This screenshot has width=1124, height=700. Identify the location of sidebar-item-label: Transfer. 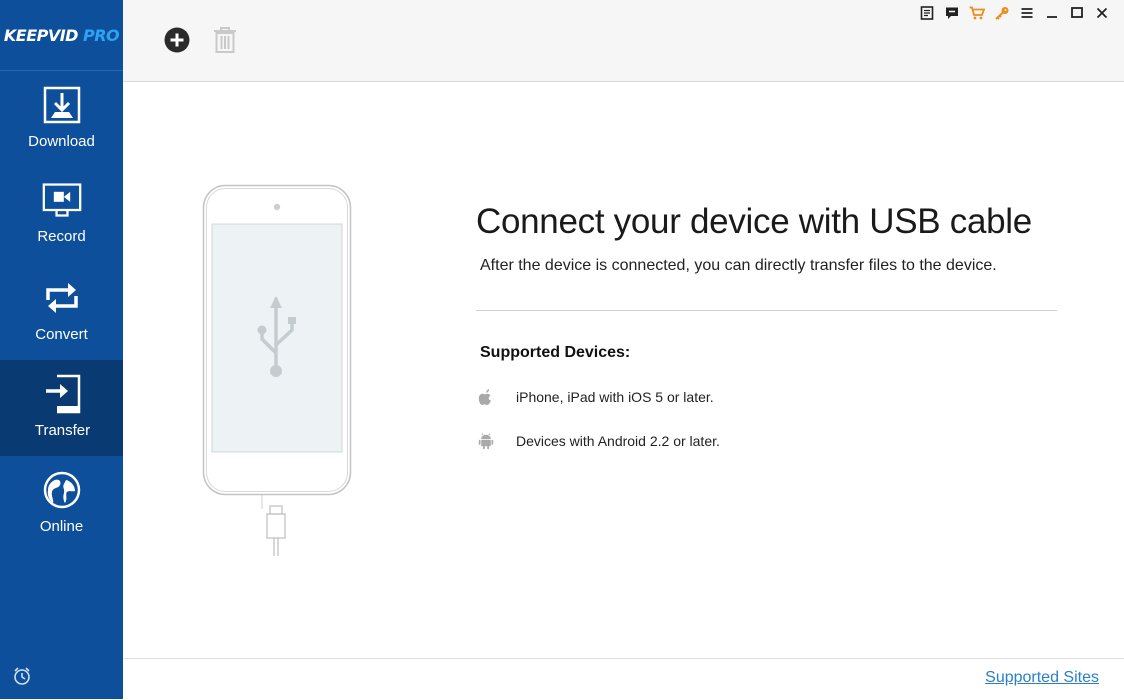
(62, 430).